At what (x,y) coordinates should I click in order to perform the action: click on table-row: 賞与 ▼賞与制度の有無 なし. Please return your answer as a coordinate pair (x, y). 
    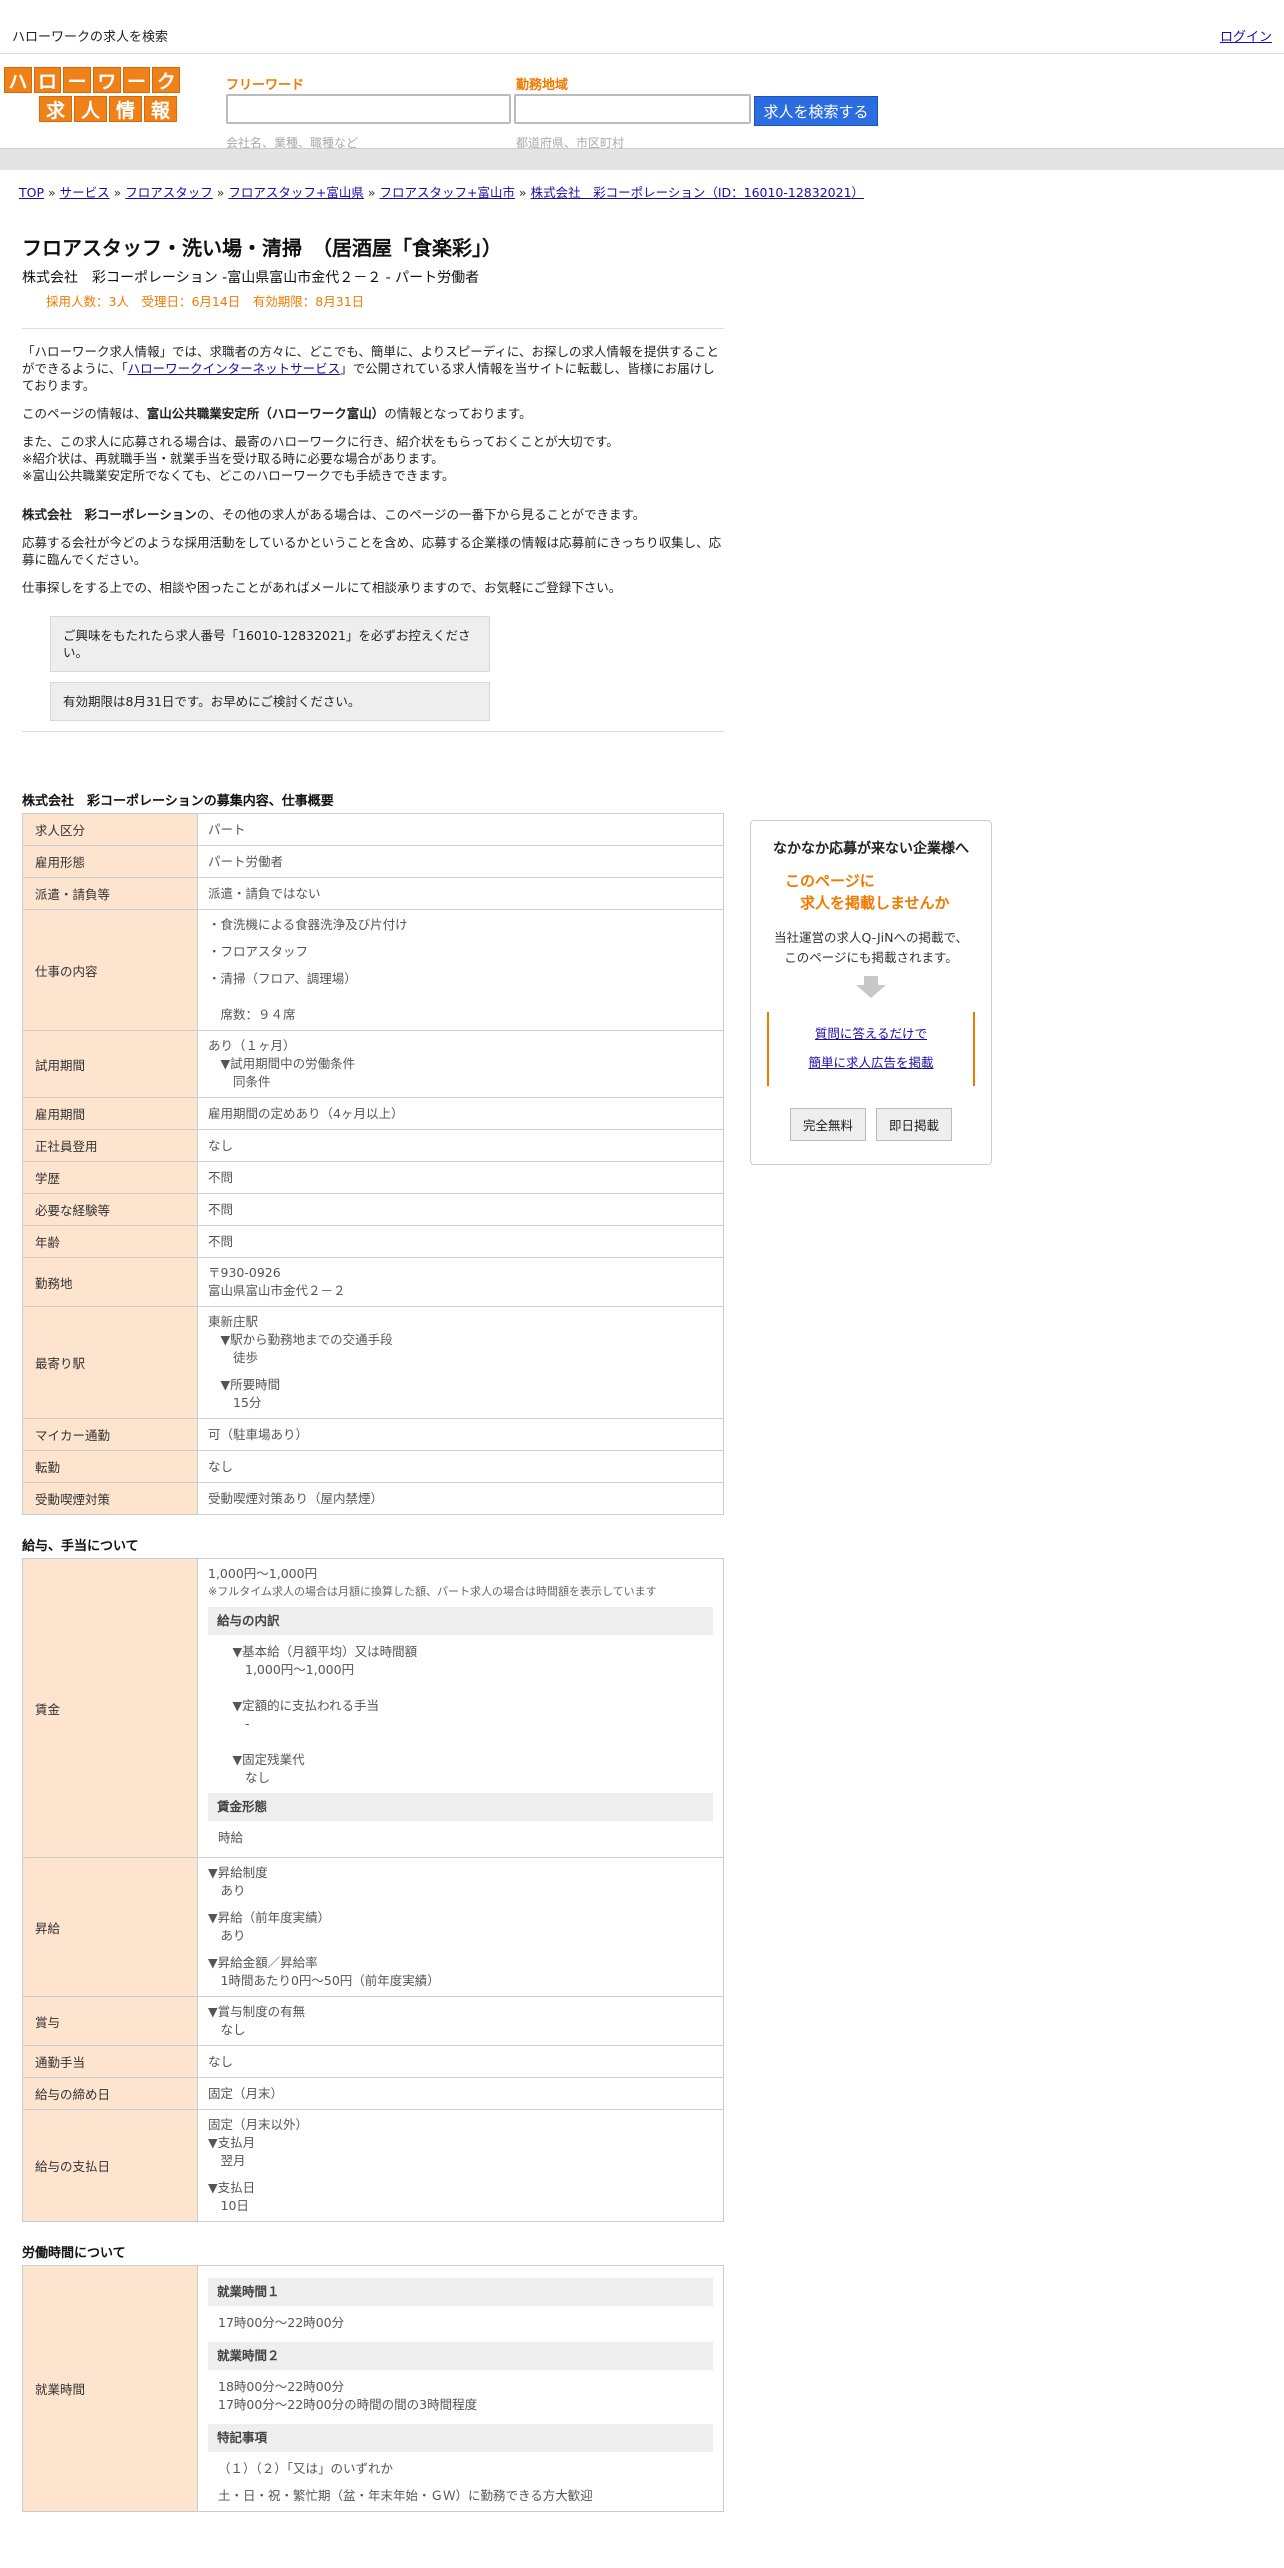
    Looking at the image, I should click on (373, 2021).